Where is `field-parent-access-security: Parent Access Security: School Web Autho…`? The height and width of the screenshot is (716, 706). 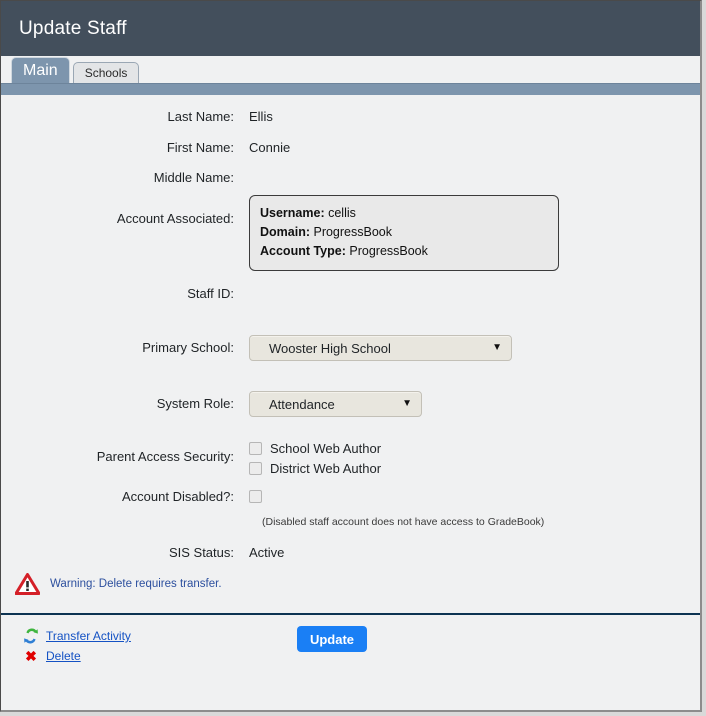
field-parent-access-security: Parent Access Security: School Web Autho… is located at coordinates (191, 458).